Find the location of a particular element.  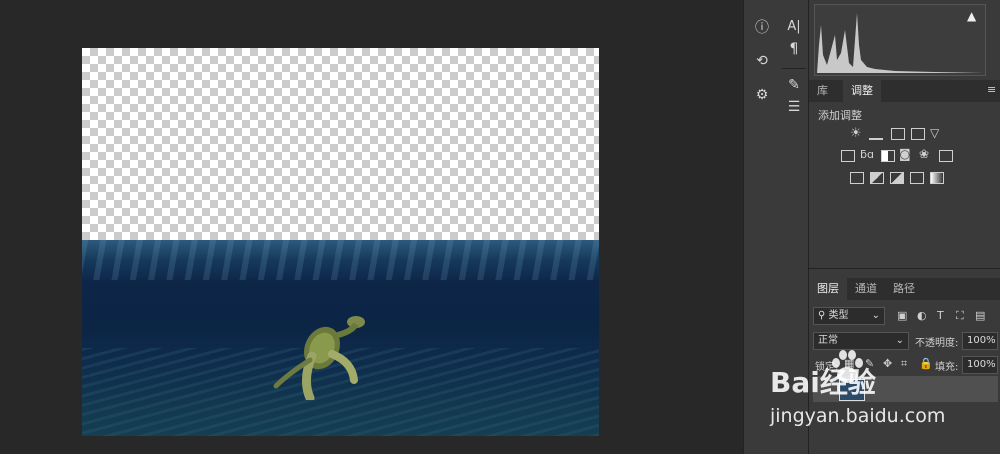

layers-tabbar: 图层 通道 路径 is located at coordinates (904, 289).